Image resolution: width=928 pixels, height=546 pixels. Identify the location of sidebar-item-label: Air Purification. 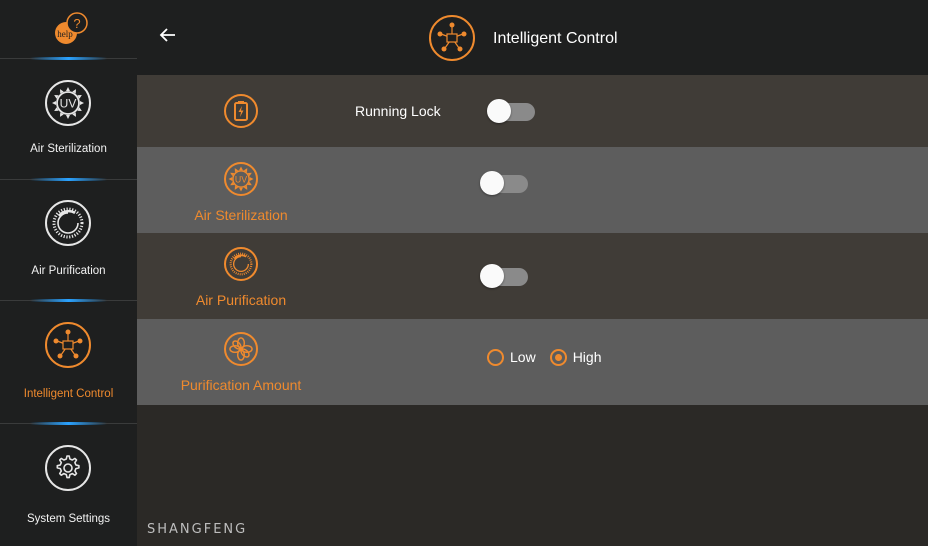
(68, 271).